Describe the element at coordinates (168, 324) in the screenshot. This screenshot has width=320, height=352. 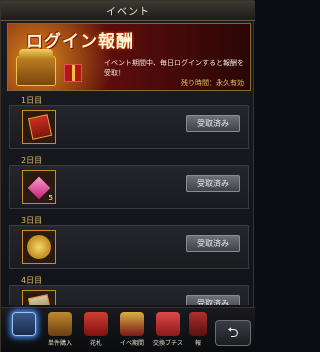
I see `exchange-gift-icon` at that location.